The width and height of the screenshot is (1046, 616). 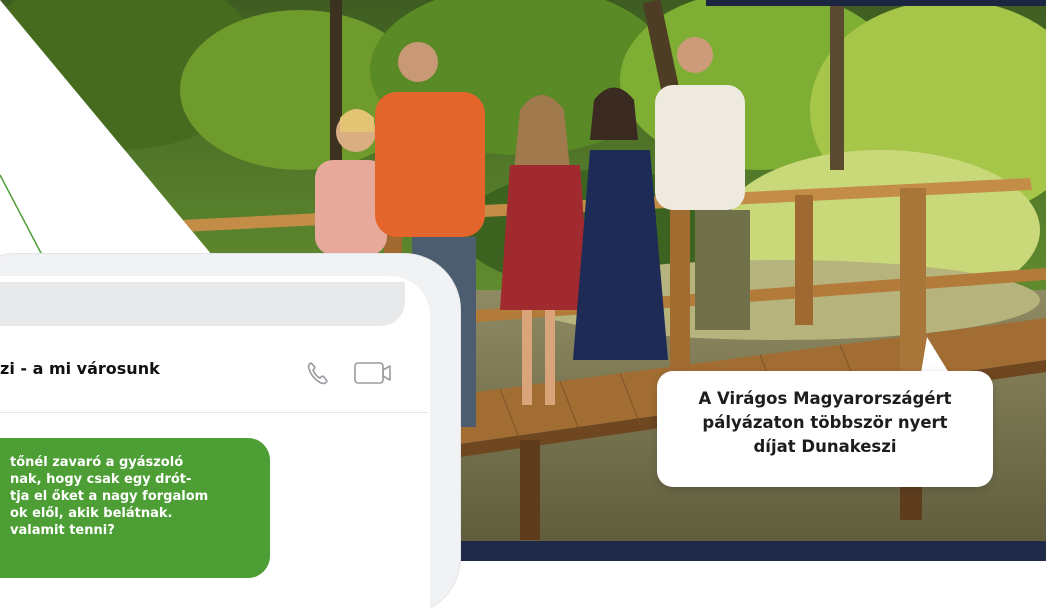 What do you see at coordinates (318, 373) in the screenshot?
I see `phone-icon` at bounding box center [318, 373].